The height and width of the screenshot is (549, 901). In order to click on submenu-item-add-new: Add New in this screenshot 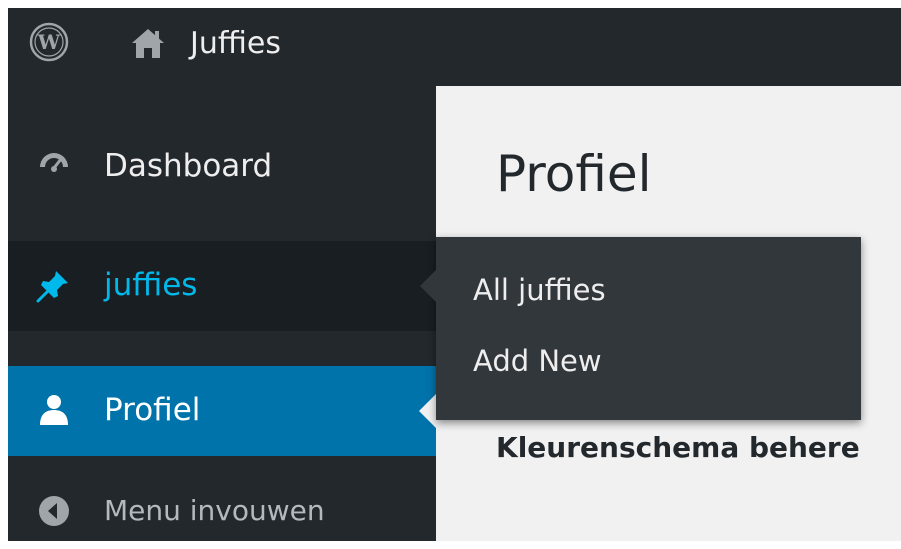, I will do `click(537, 361)`.